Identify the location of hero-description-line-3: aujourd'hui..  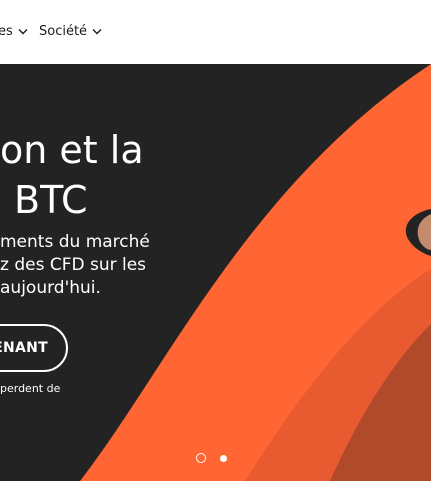
(50, 288).